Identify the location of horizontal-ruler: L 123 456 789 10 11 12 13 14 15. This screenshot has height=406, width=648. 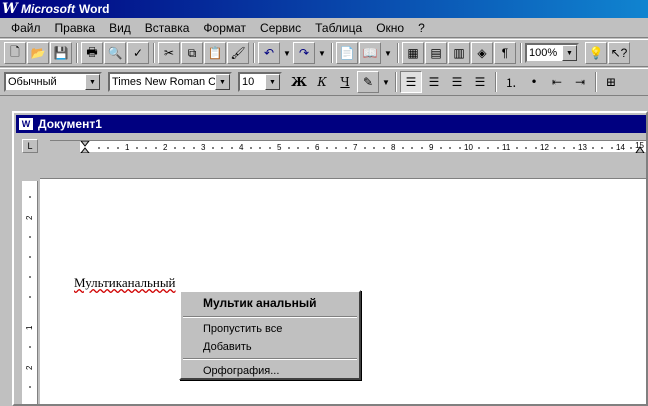
(334, 146).